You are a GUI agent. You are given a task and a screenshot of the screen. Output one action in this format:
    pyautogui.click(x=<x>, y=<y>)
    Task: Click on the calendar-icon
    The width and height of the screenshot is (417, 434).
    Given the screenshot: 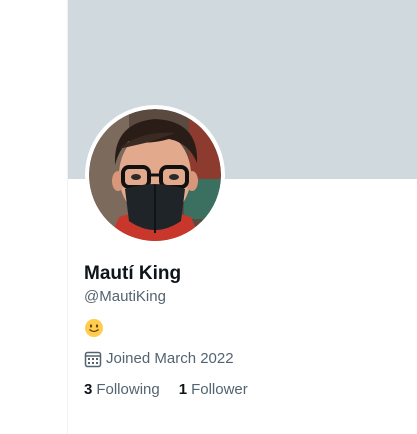 What is the action you would take?
    pyautogui.click(x=93, y=359)
    